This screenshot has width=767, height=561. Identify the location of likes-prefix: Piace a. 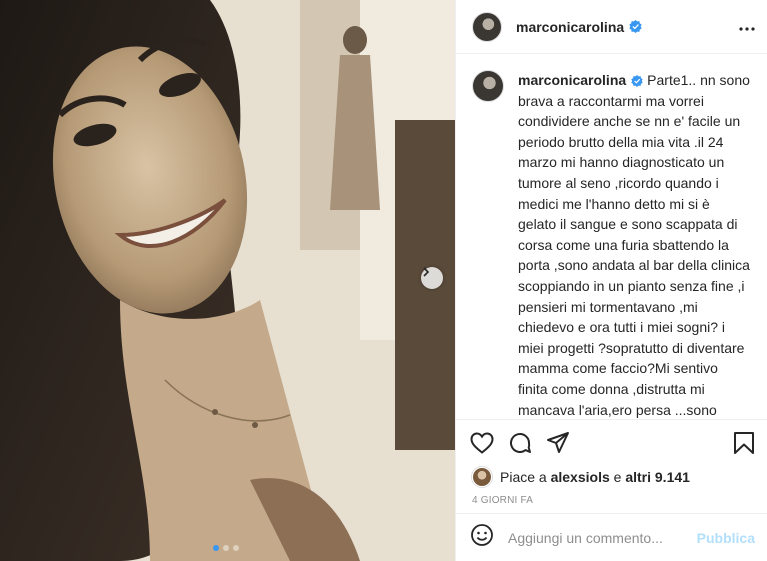
(525, 477).